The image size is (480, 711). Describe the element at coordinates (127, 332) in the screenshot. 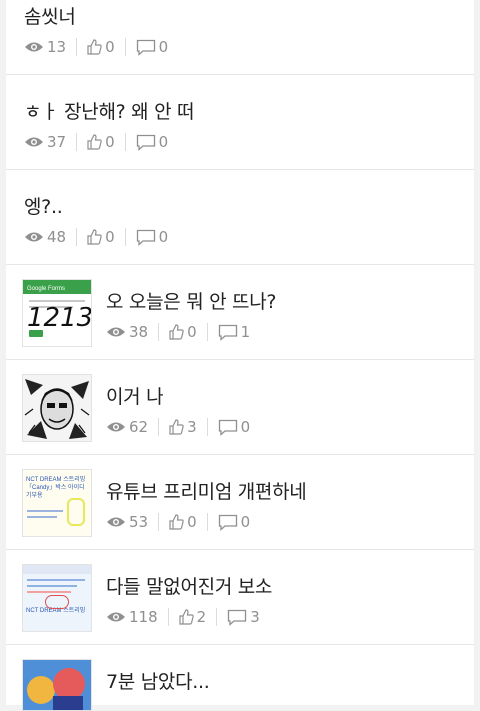

I see `view-count: 38` at that location.